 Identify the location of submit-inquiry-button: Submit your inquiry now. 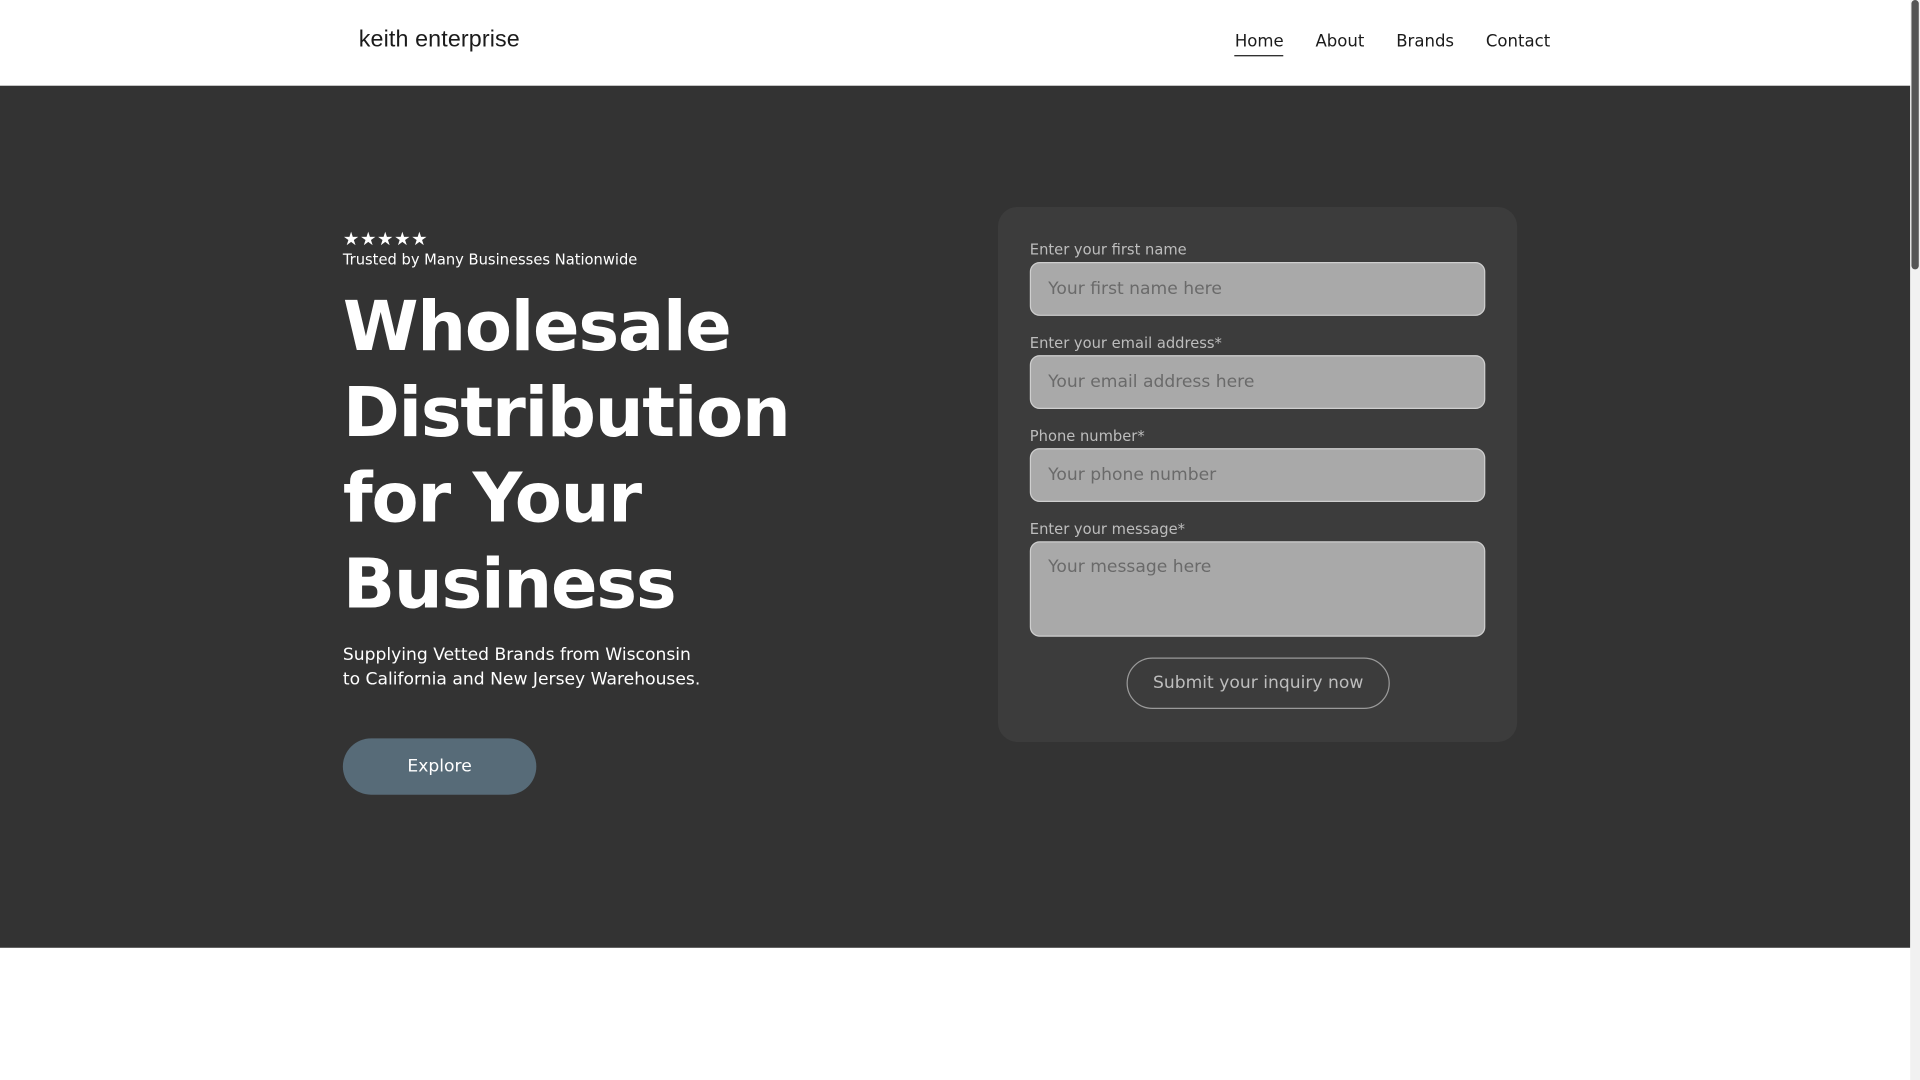
(1258, 683).